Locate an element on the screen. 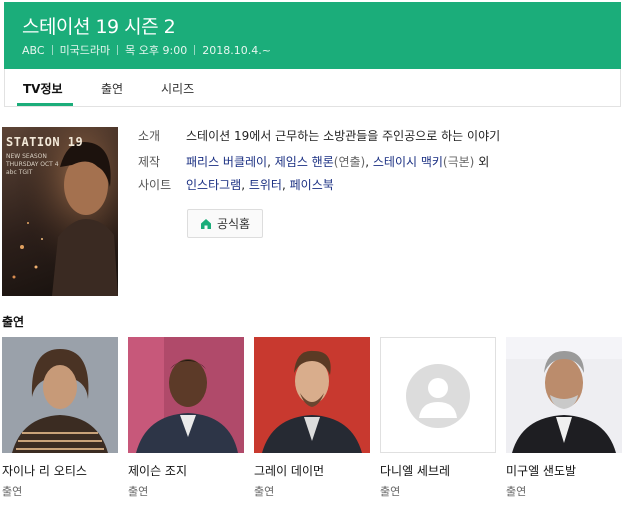  cast-card: 그레이 데이먼 출연 is located at coordinates (312, 417).